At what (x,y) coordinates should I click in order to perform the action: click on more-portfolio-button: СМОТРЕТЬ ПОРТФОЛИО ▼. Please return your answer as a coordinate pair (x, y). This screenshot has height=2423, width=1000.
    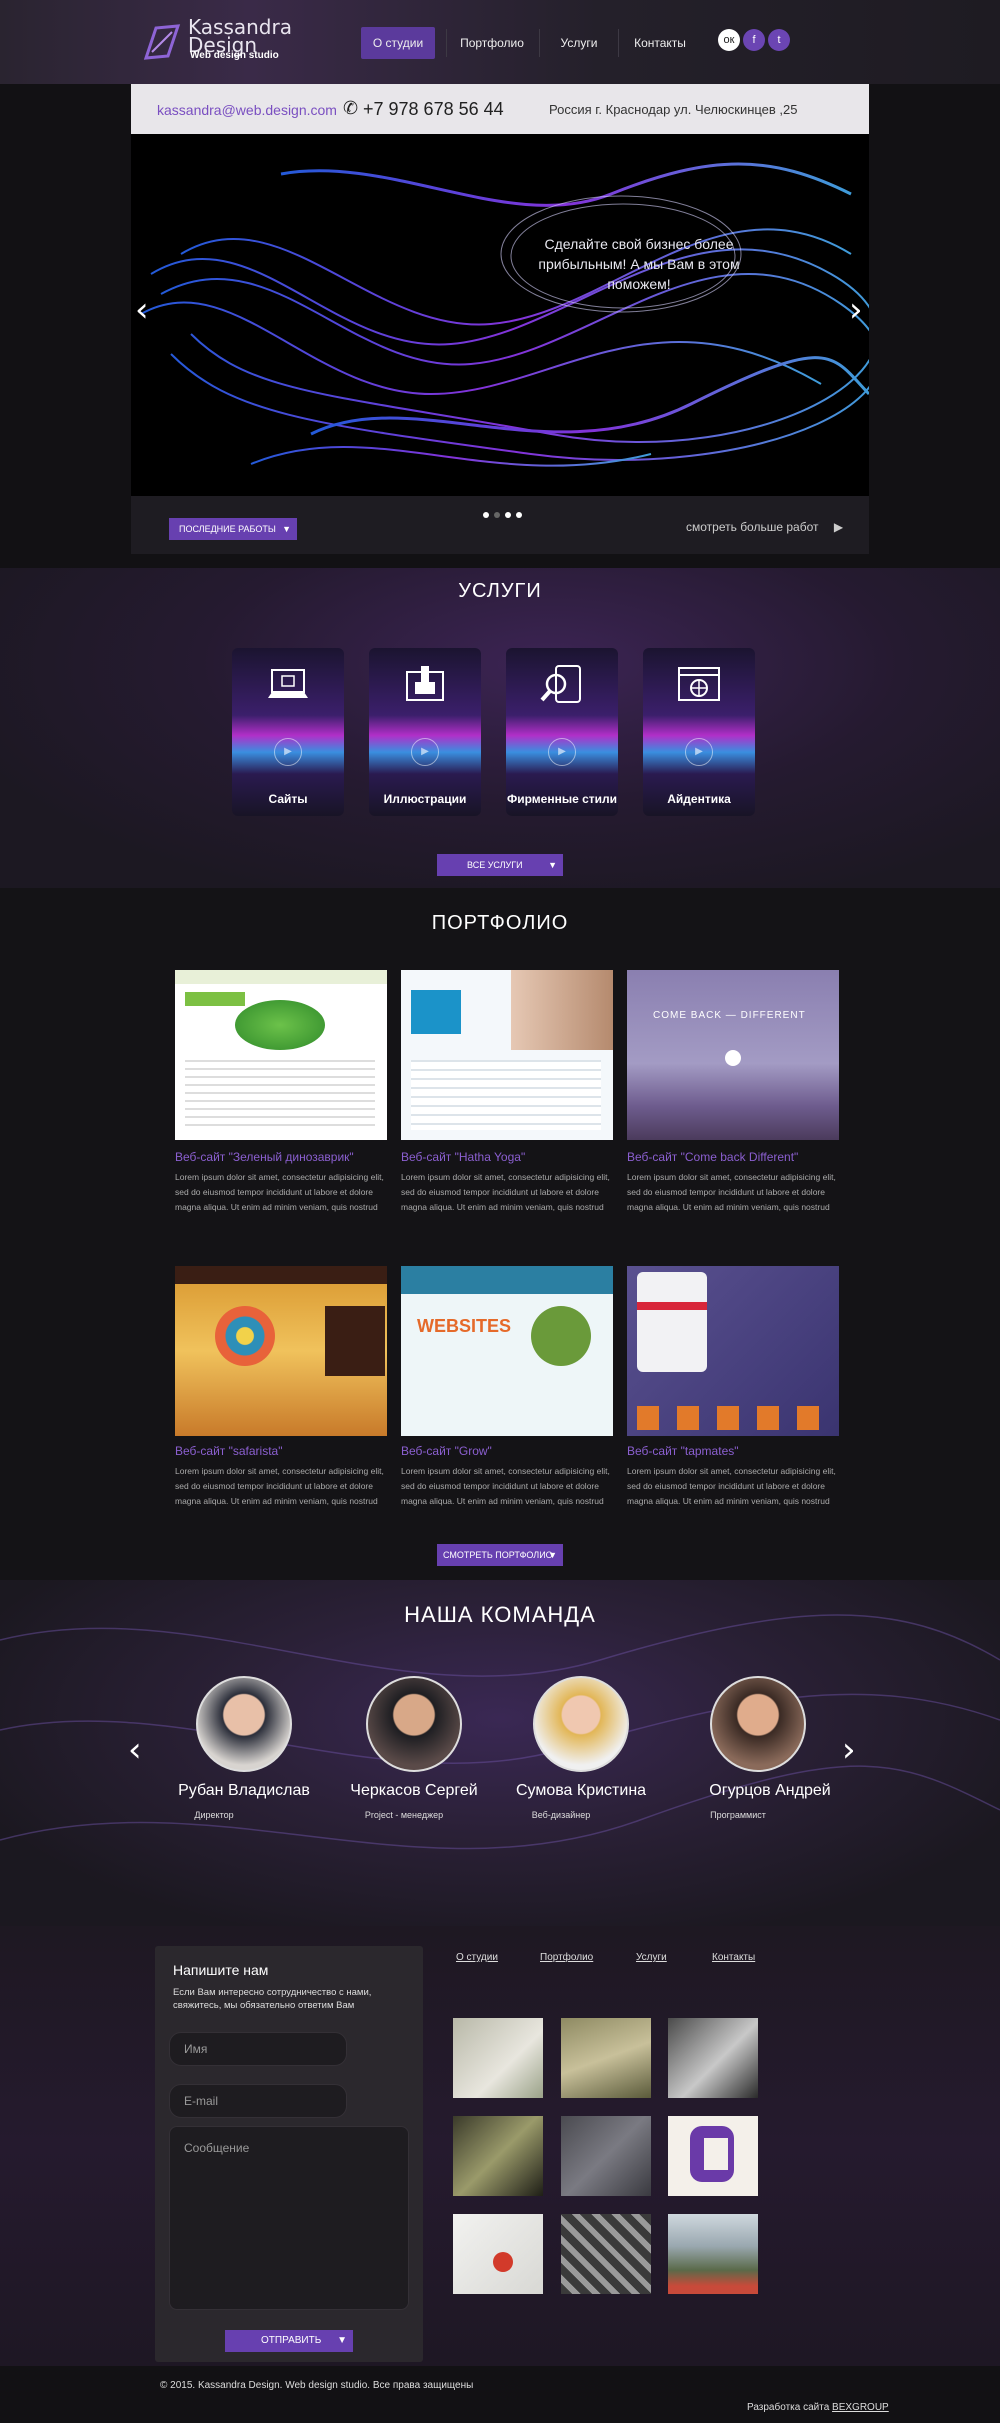
    Looking at the image, I should click on (500, 1555).